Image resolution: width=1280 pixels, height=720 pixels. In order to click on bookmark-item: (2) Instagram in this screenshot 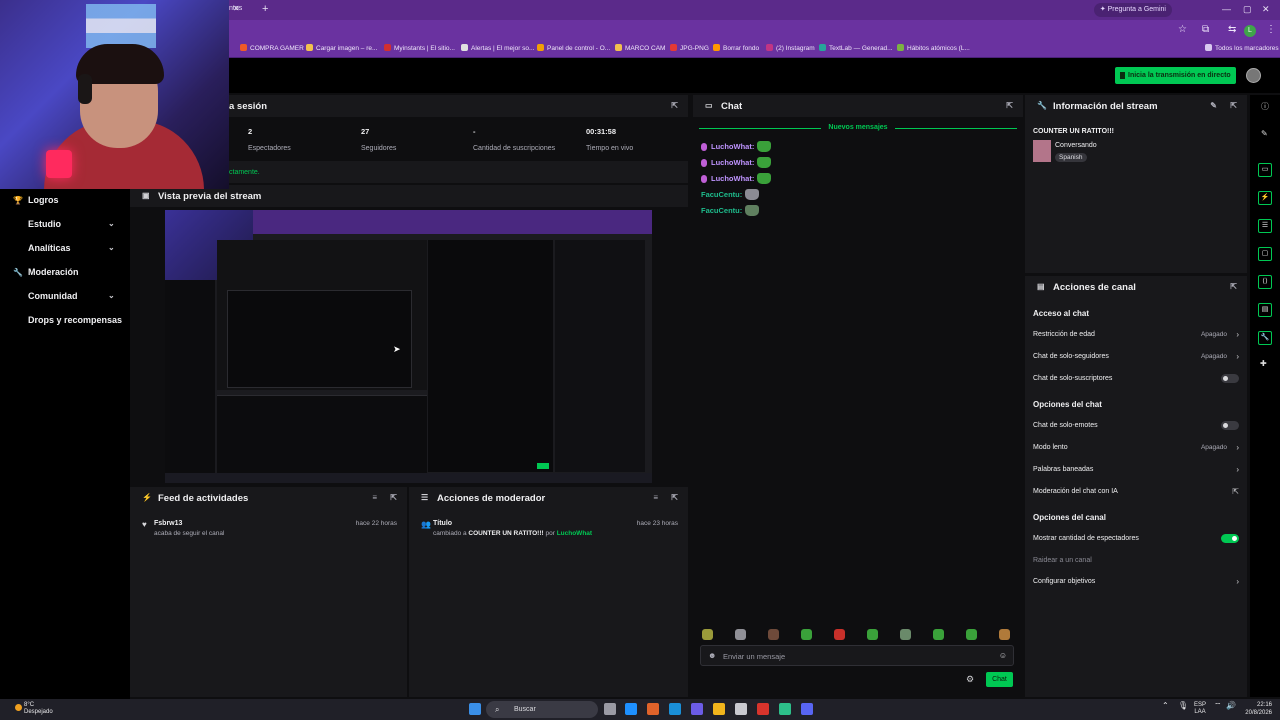, I will do `click(790, 48)`.